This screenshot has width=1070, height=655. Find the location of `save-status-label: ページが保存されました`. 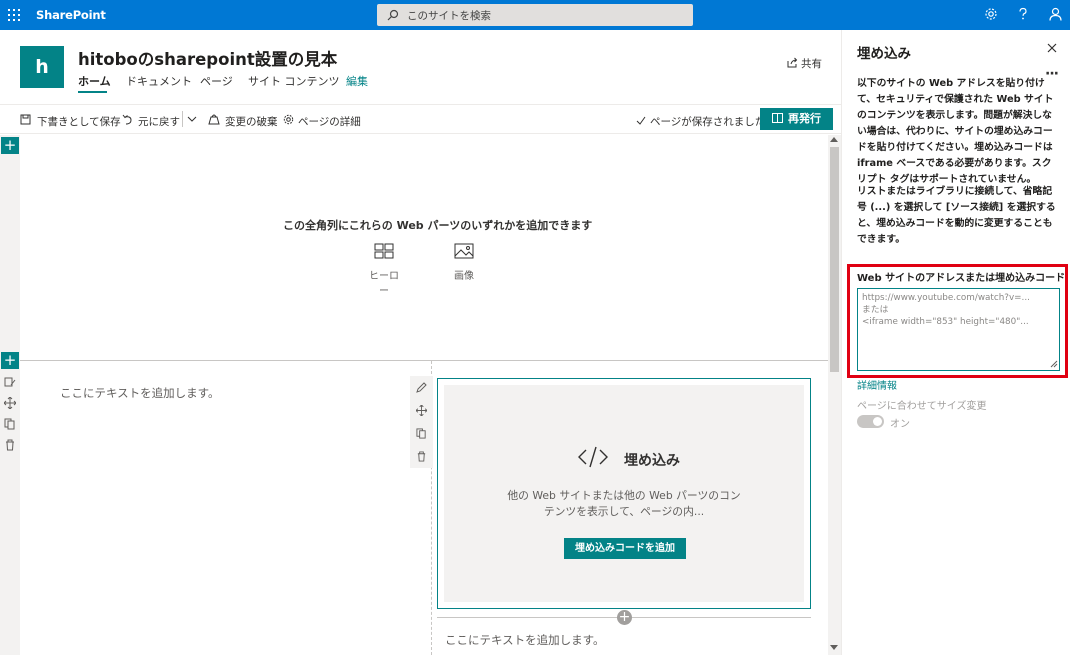

save-status-label: ページが保存されました is located at coordinates (708, 122).